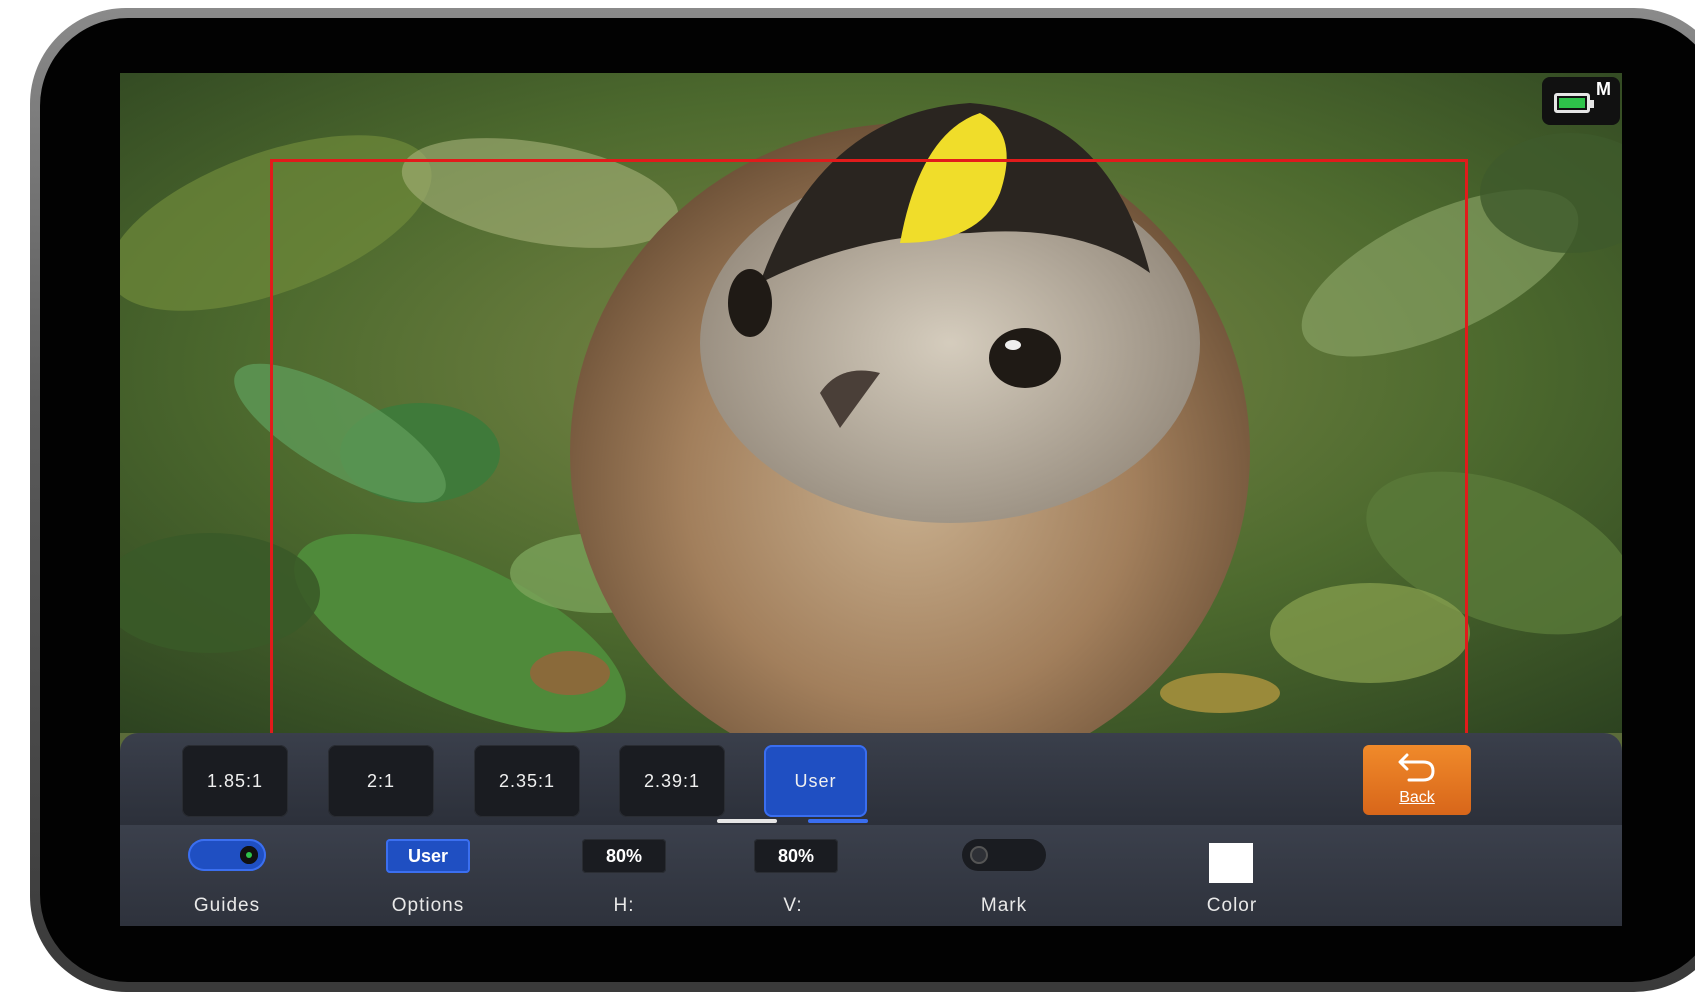  I want to click on color-swatch, so click(1231, 863).